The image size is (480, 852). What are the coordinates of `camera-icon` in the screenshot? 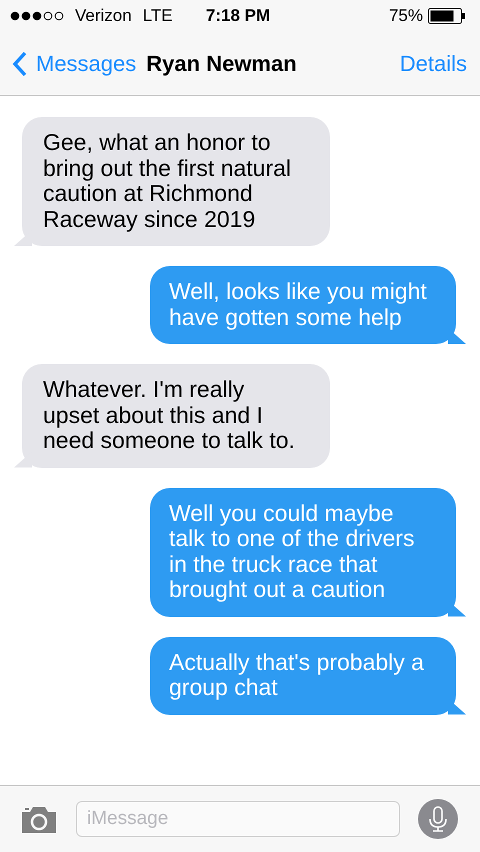 It's located at (39, 819).